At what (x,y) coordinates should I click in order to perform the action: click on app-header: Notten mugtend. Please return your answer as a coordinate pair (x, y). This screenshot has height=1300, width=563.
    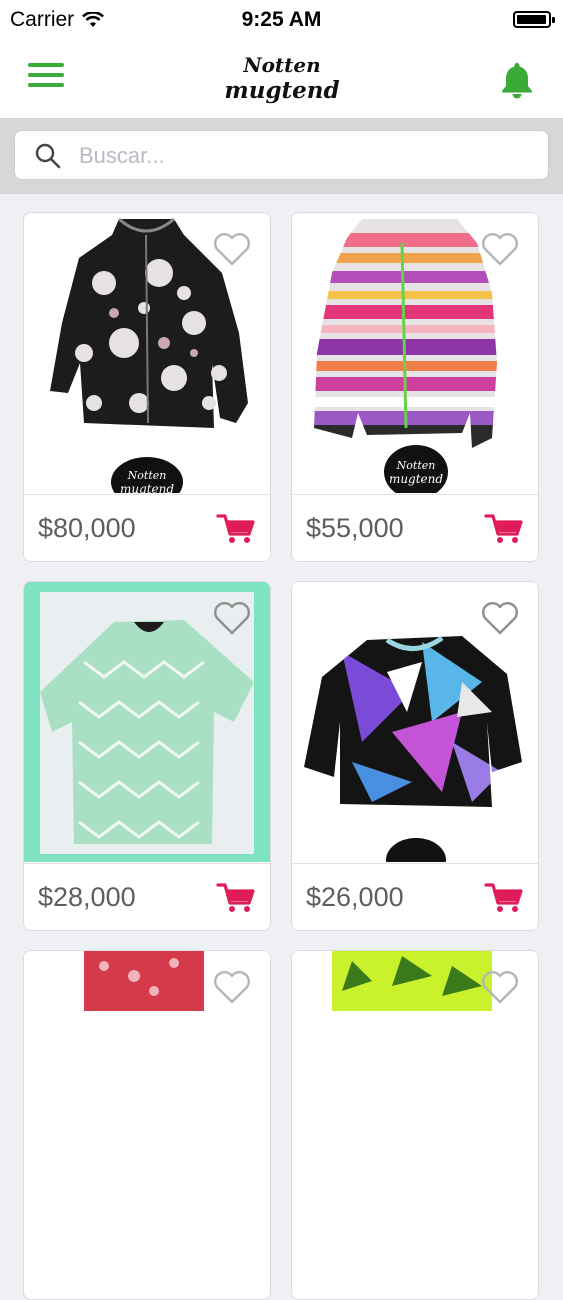
    Looking at the image, I should click on (281, 78).